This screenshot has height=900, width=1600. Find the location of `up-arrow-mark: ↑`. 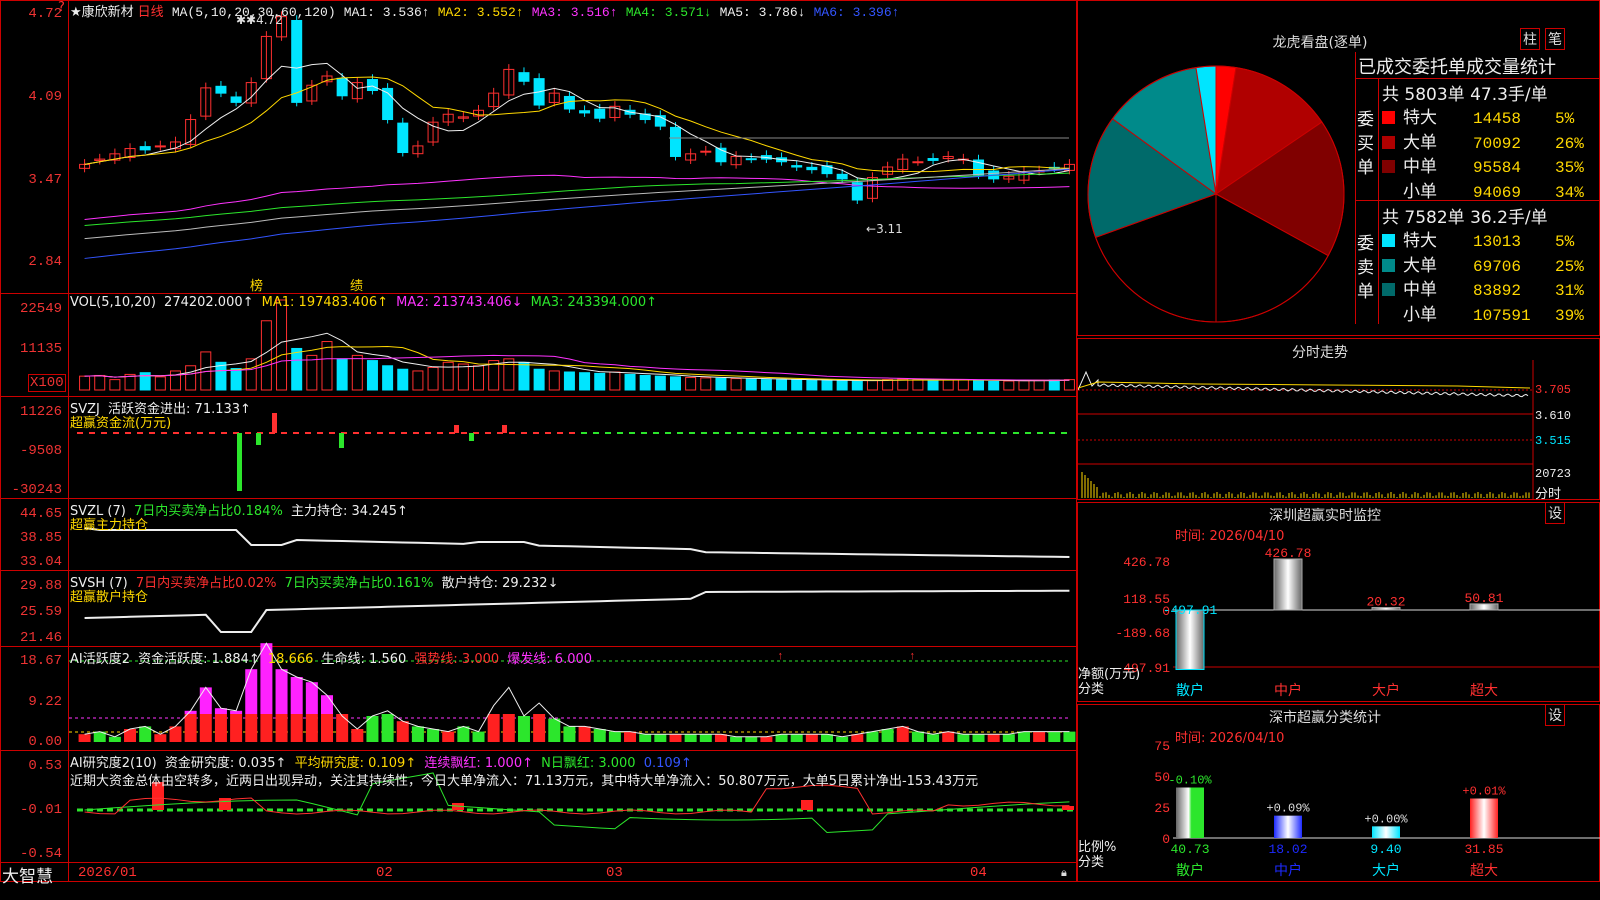

up-arrow-mark: ↑ is located at coordinates (780, 657).